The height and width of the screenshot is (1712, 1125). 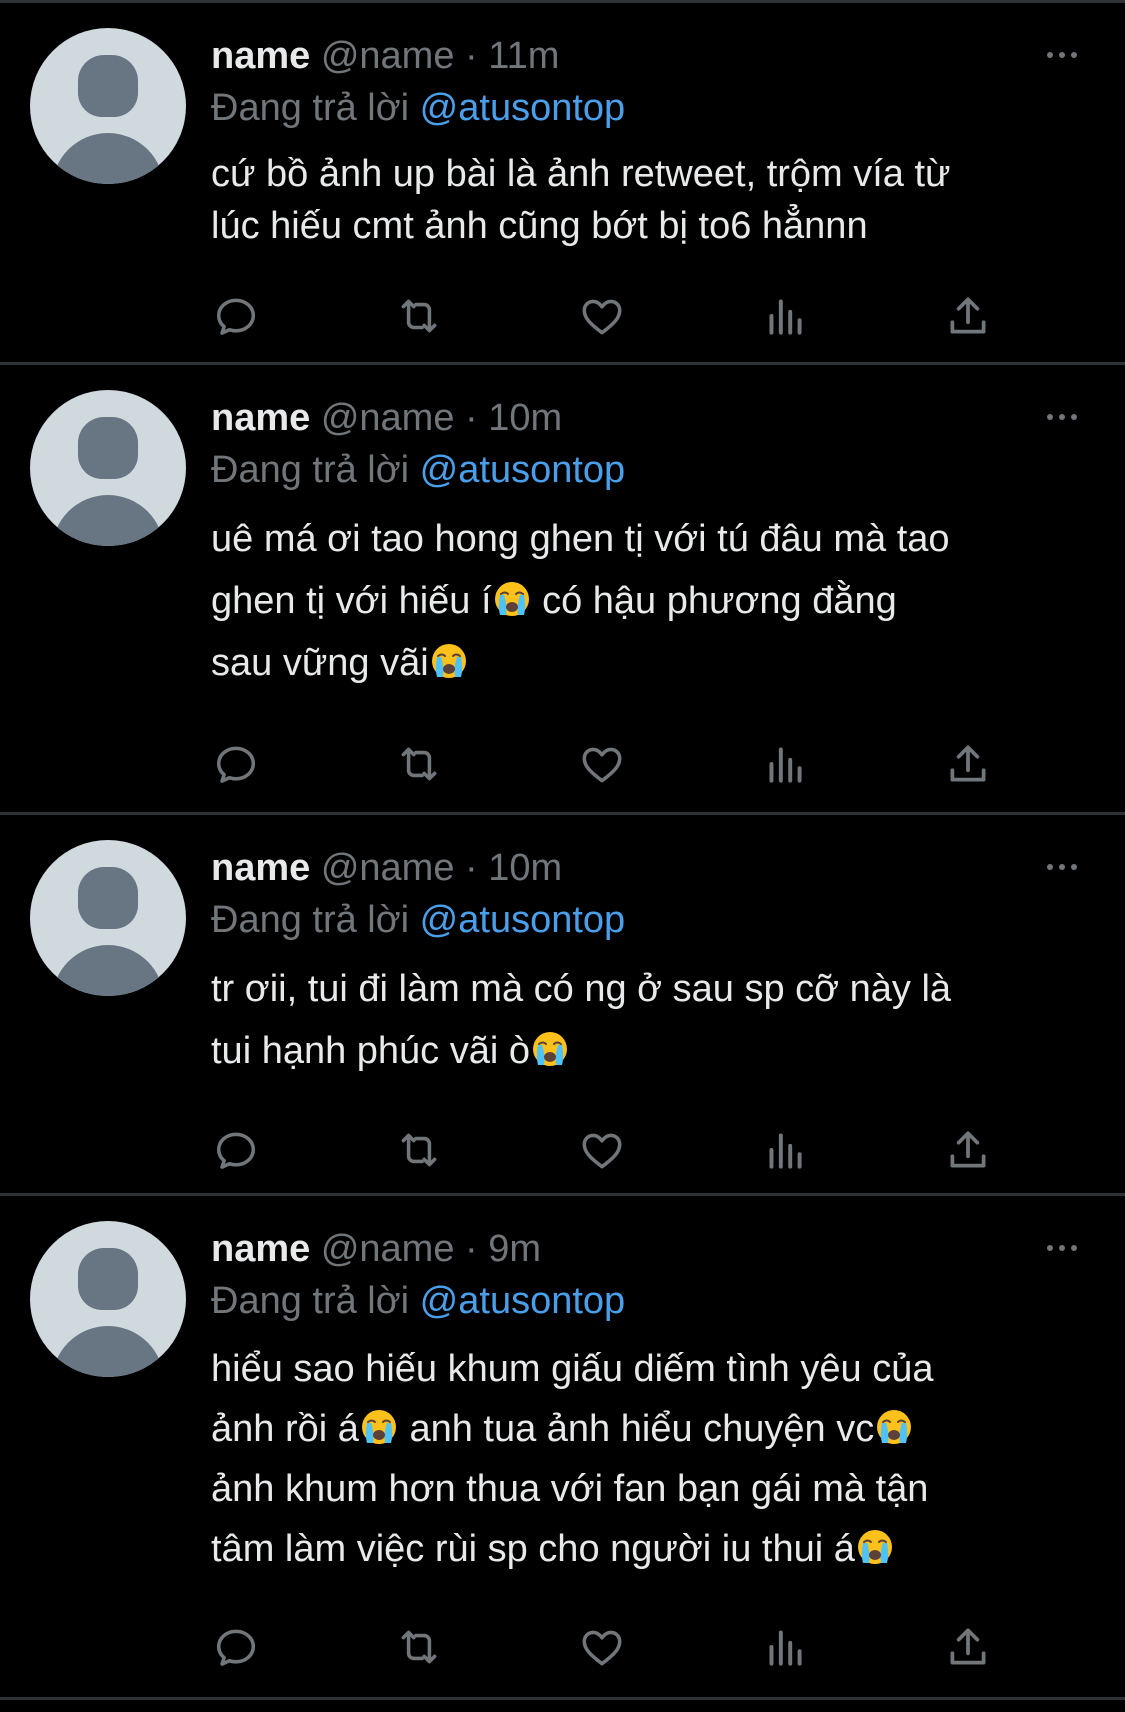 I want to click on tweet-text-line: ghen tị với hiếu í, so click(x=351, y=601).